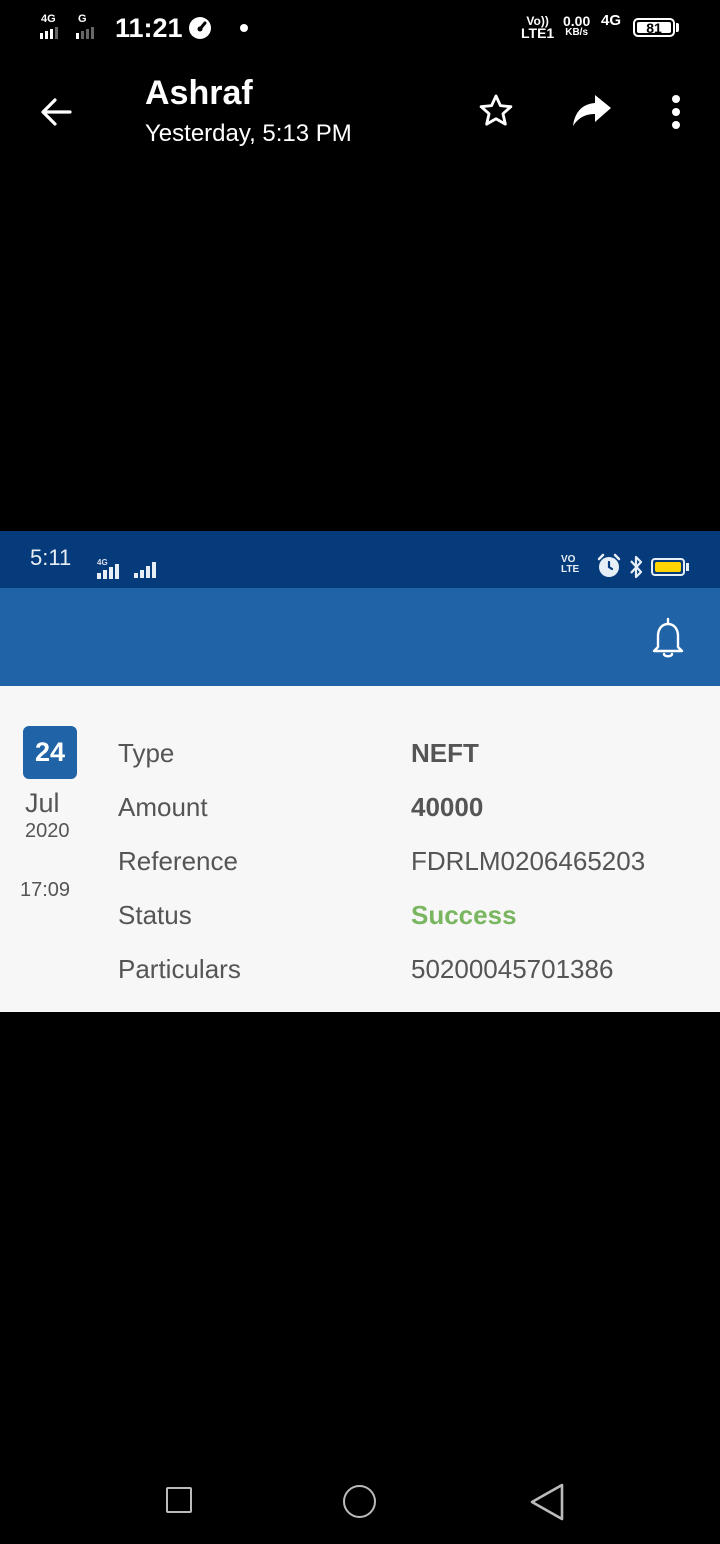 Image resolution: width=720 pixels, height=1544 pixels. Describe the element at coordinates (163, 807) in the screenshot. I see `amount-label: Amount` at that location.